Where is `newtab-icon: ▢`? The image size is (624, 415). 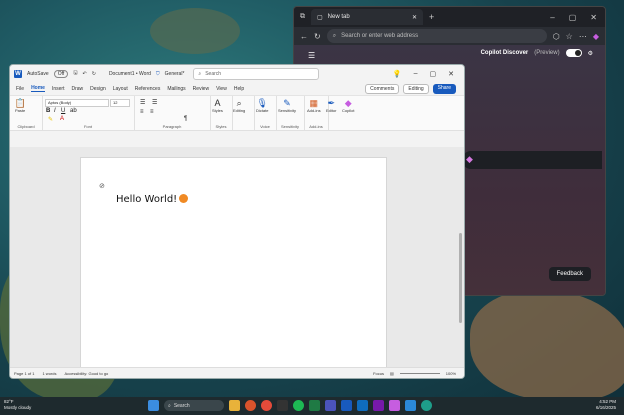
newtab-icon: ▢ is located at coordinates (320, 17).